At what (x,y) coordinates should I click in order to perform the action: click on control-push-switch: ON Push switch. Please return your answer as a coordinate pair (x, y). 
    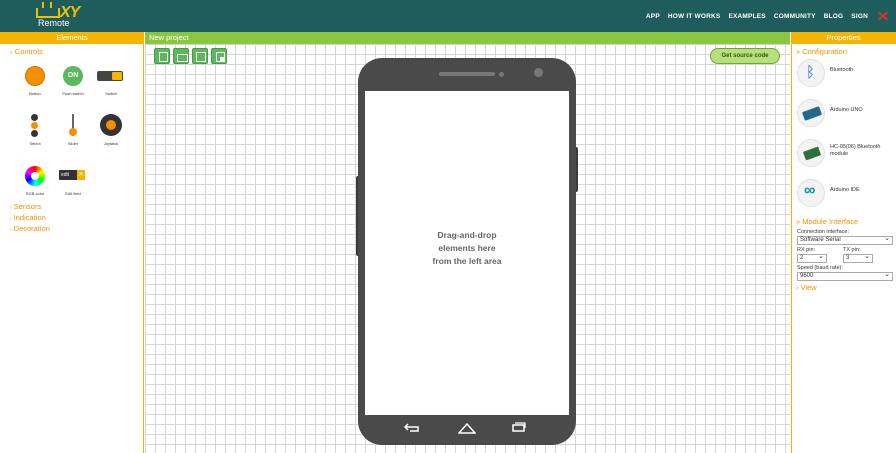
    Looking at the image, I should click on (73, 81).